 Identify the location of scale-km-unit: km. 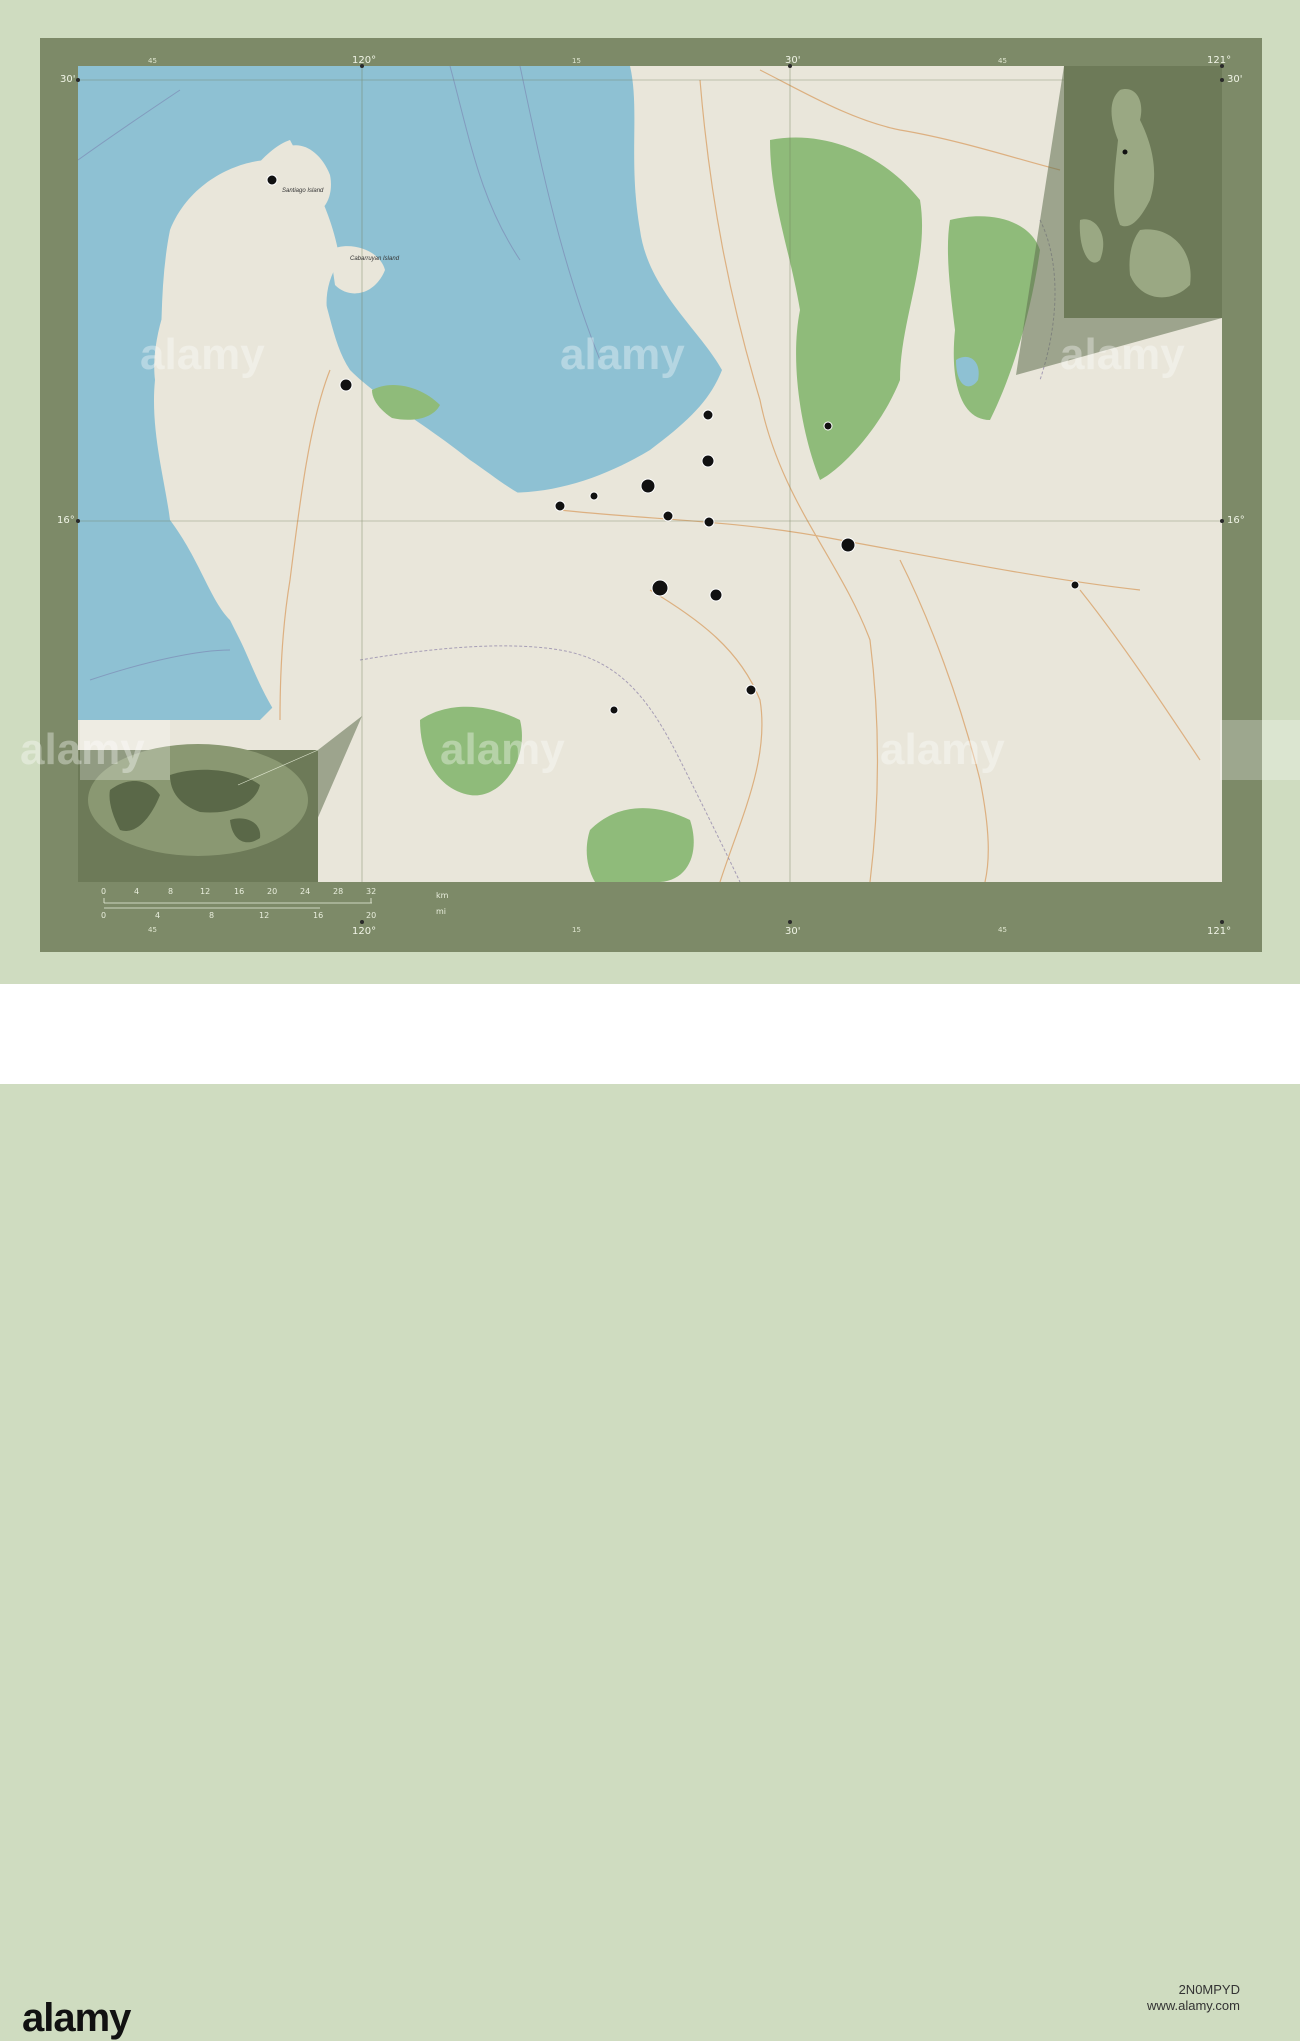
(442, 895).